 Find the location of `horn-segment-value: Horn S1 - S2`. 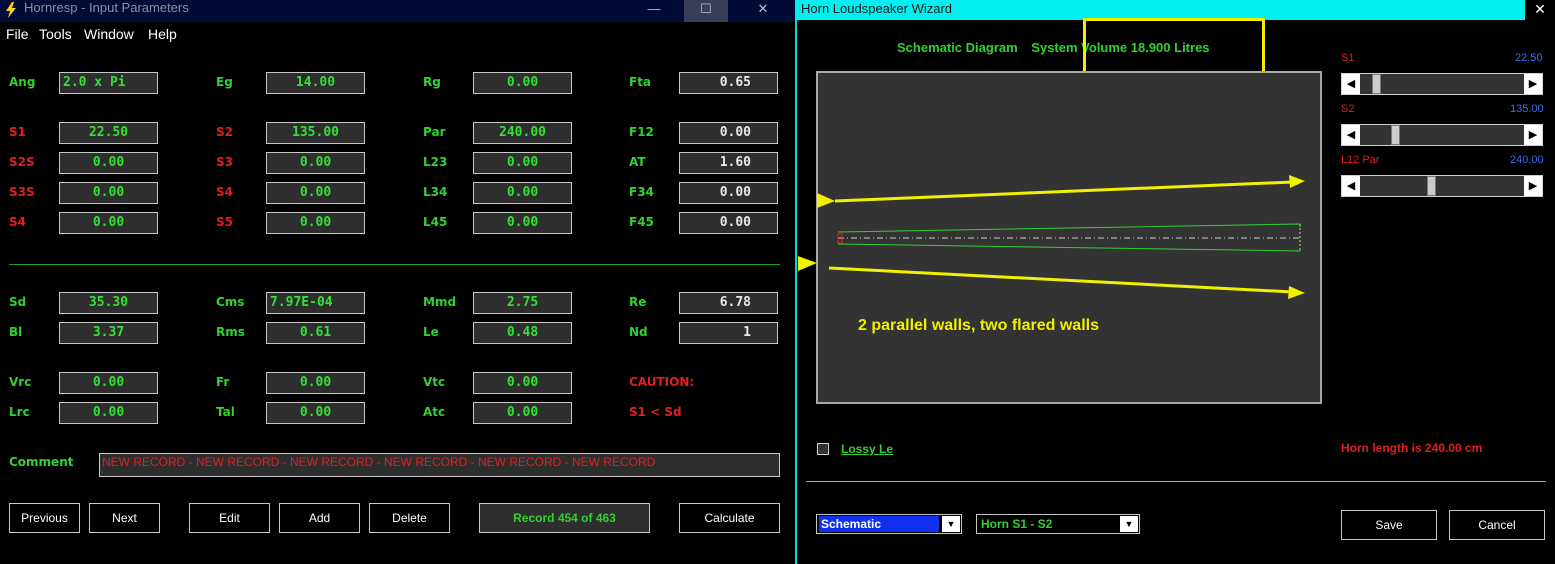

horn-segment-value: Horn S1 - S2 is located at coordinates (1017, 524).